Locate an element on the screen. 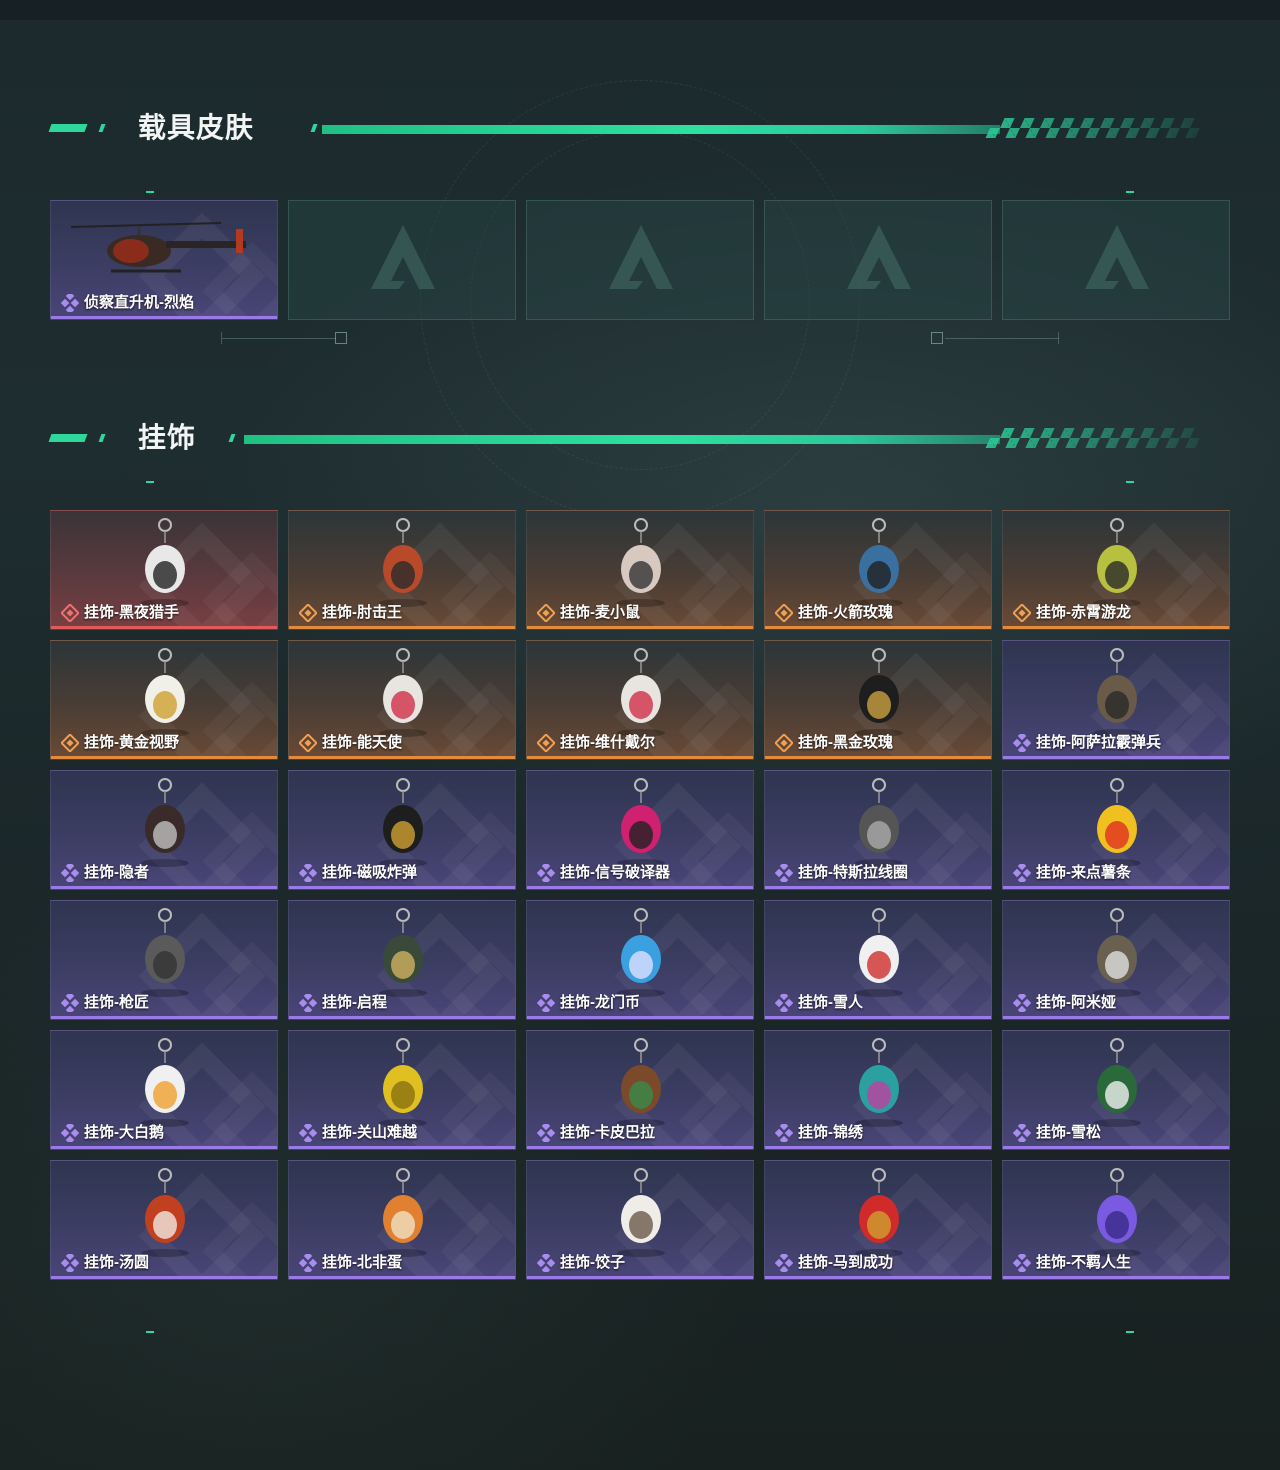 The width and height of the screenshot is (1280, 1470). item-card: 挂饰-黑夜猎手 is located at coordinates (164, 570).